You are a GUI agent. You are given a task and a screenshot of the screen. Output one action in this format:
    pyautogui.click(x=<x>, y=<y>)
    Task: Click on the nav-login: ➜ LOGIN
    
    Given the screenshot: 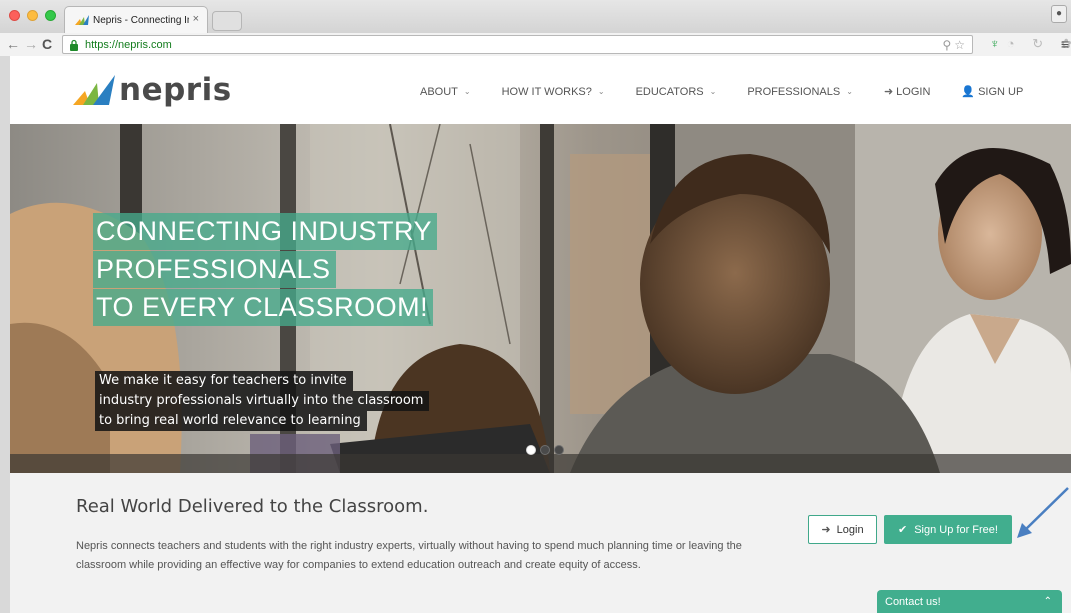 What is the action you would take?
    pyautogui.click(x=907, y=92)
    